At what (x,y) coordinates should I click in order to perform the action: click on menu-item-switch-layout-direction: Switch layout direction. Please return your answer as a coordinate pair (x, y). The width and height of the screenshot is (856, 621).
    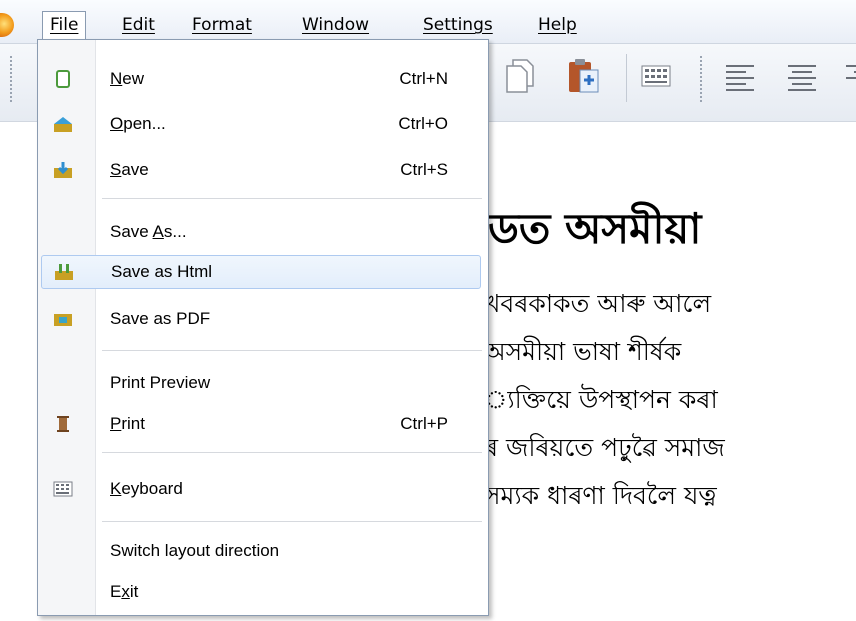
    Looking at the image, I should click on (263, 551).